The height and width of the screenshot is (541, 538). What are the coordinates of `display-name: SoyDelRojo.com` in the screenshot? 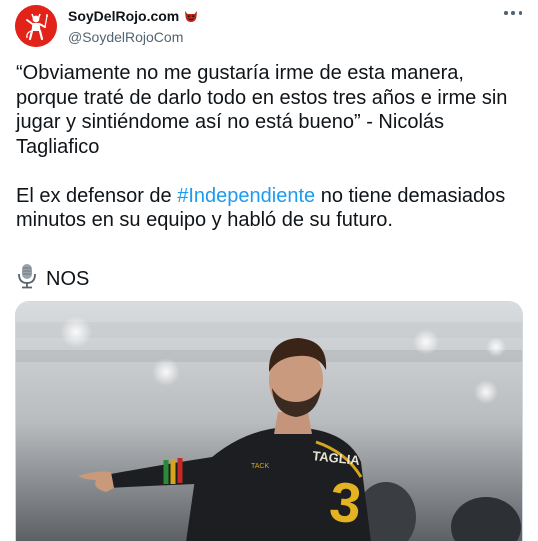 It's located at (123, 16).